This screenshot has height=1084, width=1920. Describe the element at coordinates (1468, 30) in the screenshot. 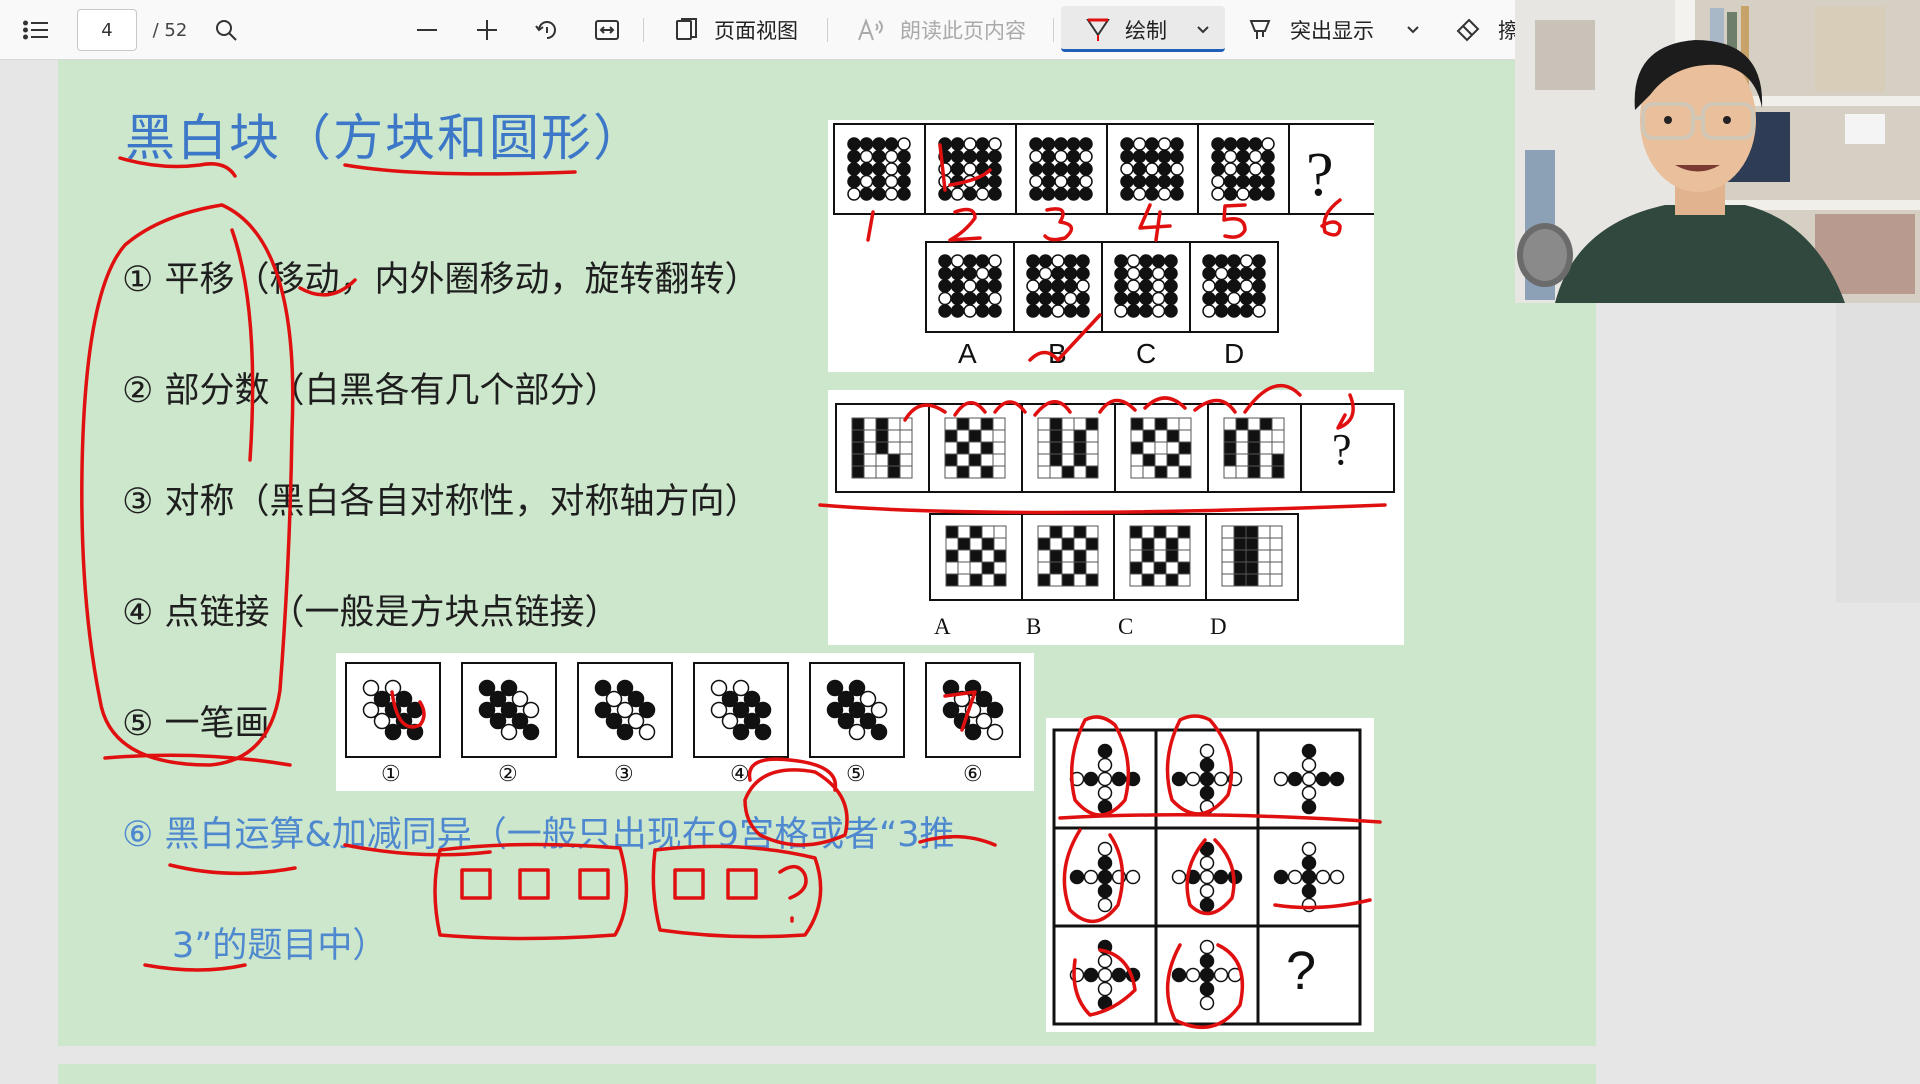

I see `eraser-icon` at that location.